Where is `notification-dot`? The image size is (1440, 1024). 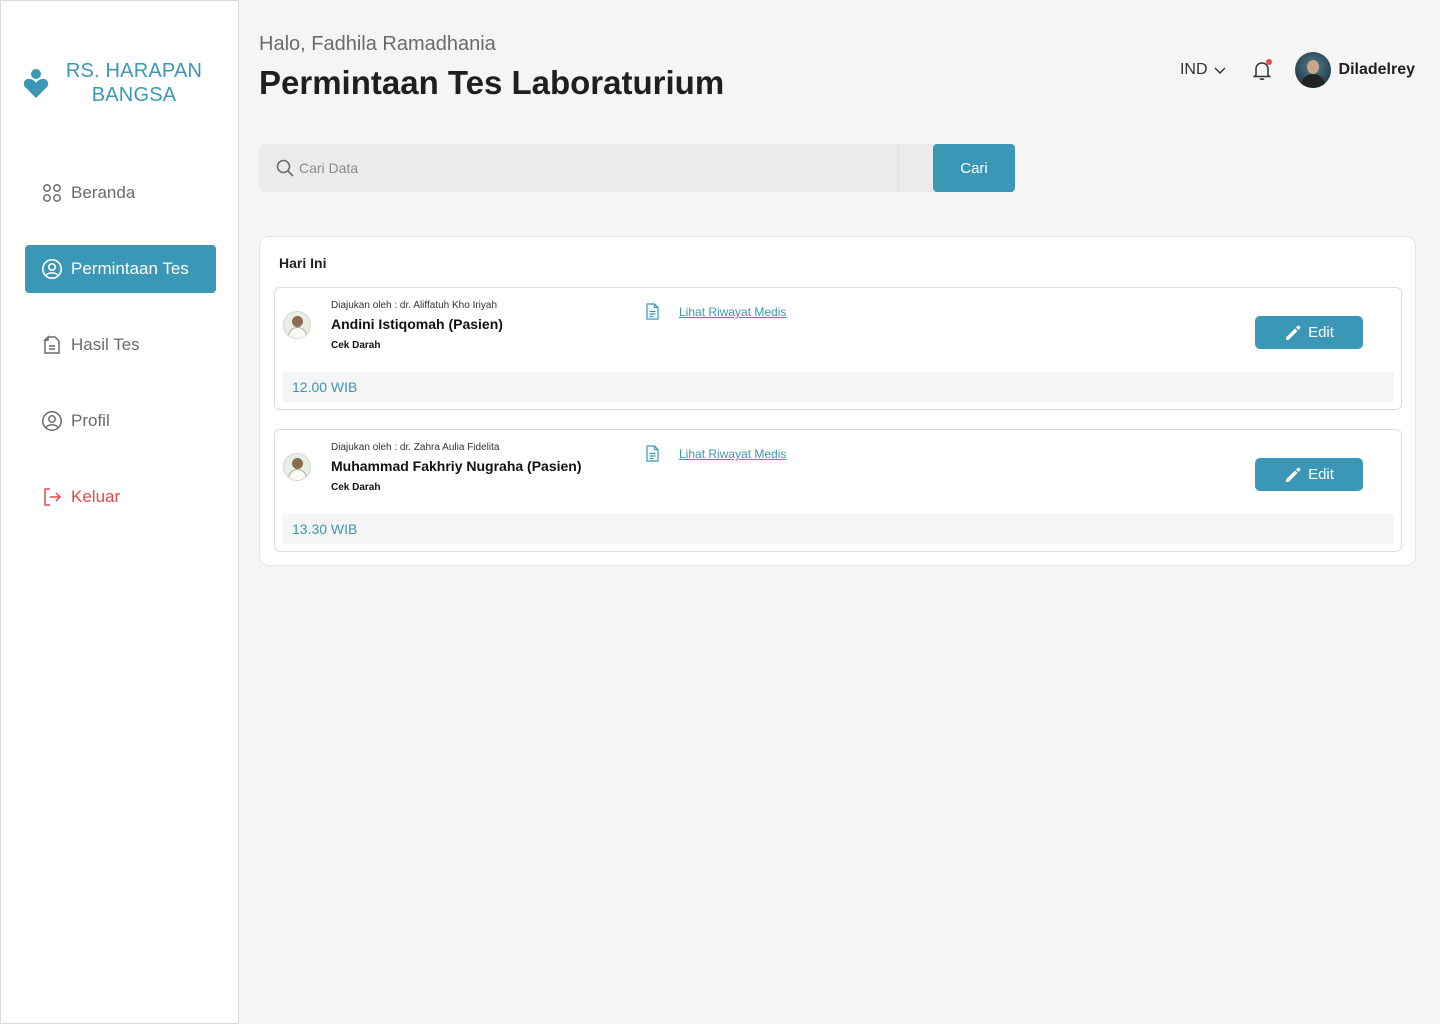 notification-dot is located at coordinates (1268, 62).